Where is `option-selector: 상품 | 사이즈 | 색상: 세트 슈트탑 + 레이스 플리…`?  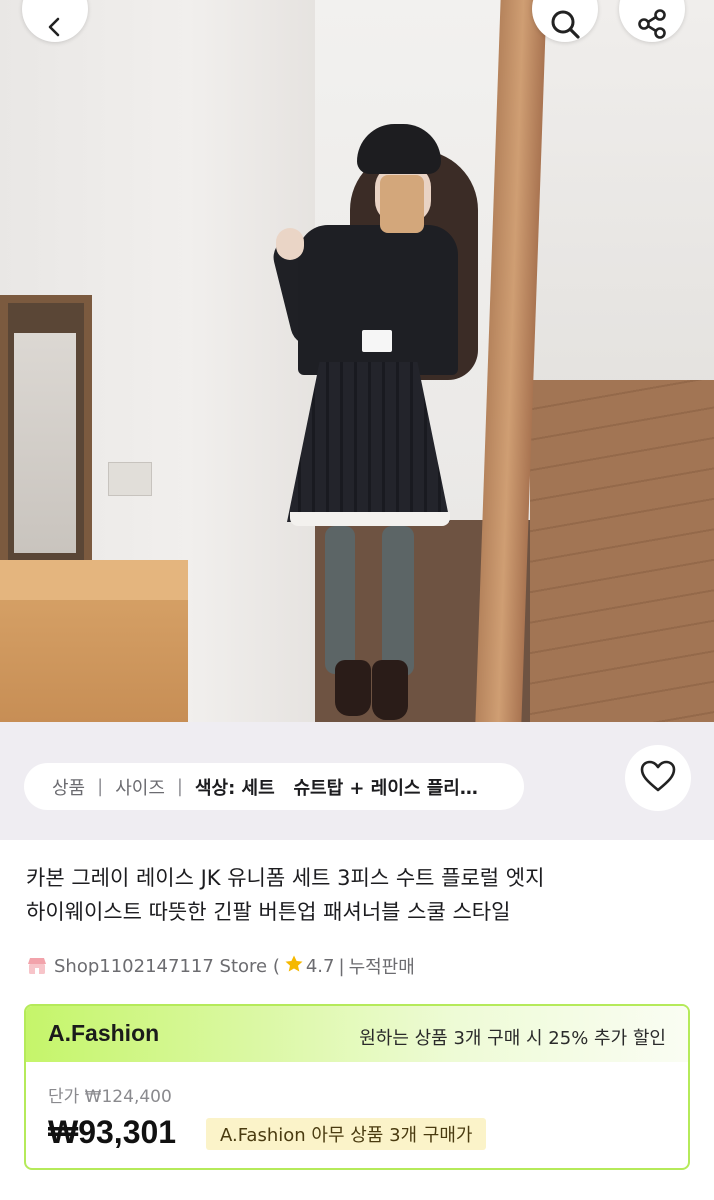
option-selector: 상품 | 사이즈 | 색상: 세트 슈트탑 + 레이스 플리… is located at coordinates (274, 786).